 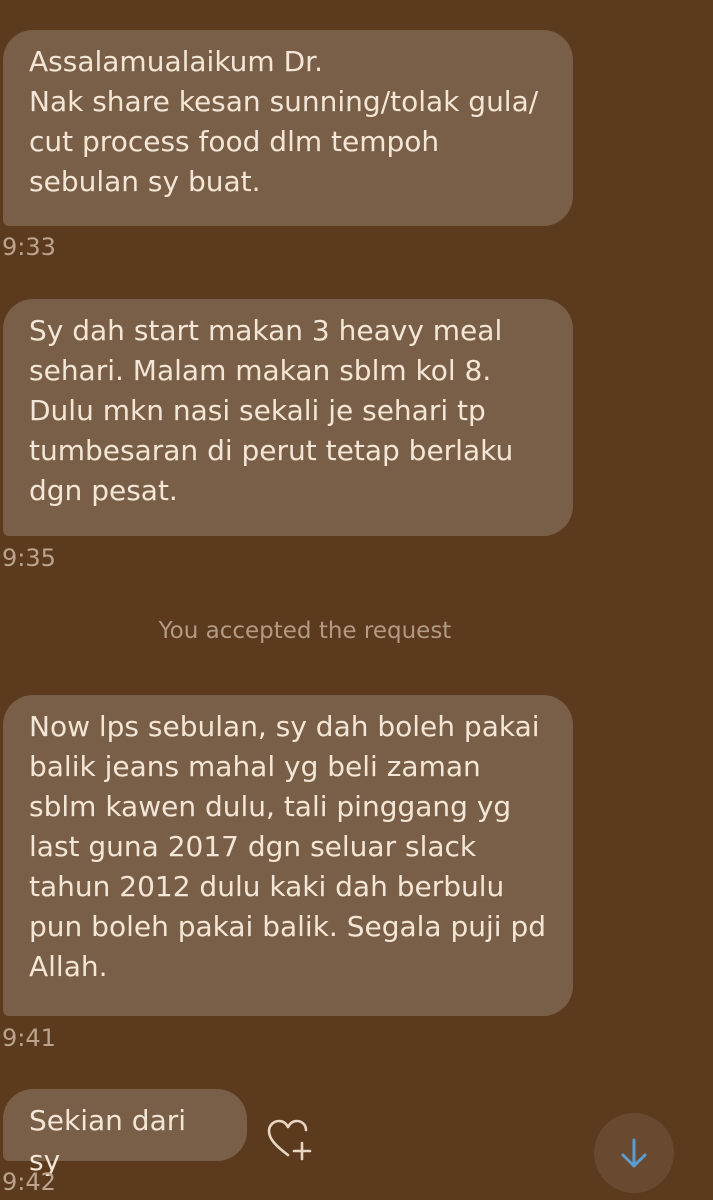 I want to click on arrow-down-icon, so click(x=634, y=1153).